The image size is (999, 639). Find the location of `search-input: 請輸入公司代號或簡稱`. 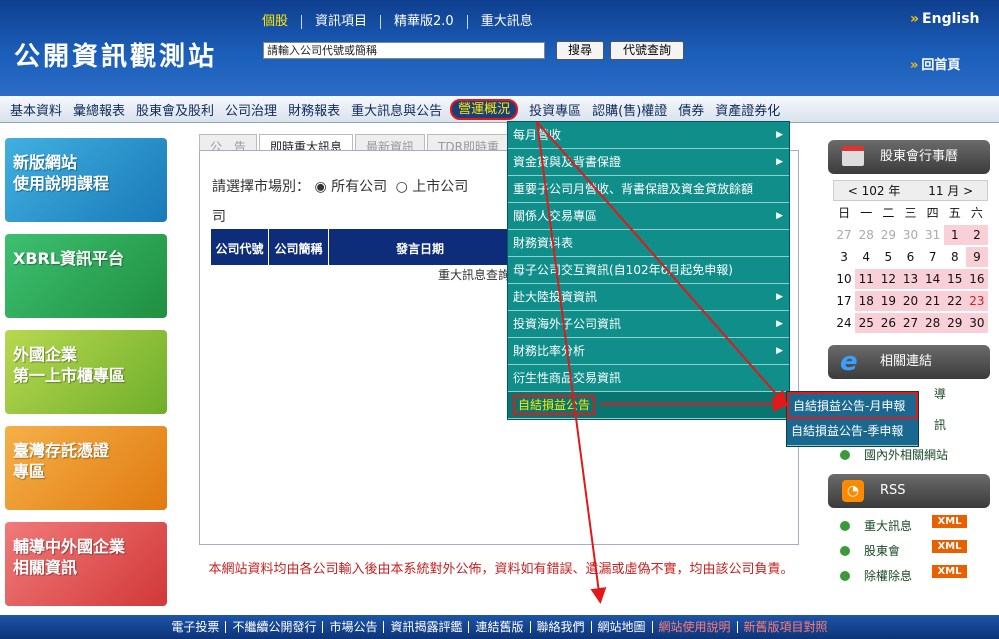

search-input: 請輸入公司代號或簡稱 is located at coordinates (404, 50).